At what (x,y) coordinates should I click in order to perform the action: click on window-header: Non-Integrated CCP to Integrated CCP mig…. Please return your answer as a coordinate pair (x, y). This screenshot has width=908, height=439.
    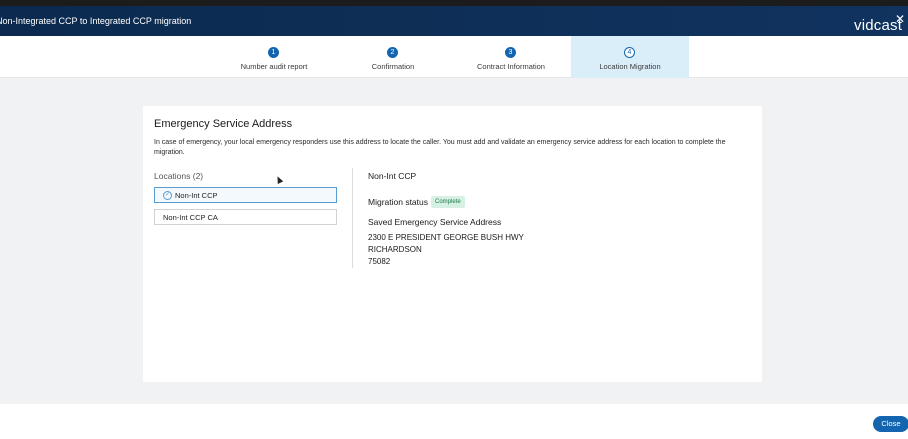
    Looking at the image, I should click on (454, 21).